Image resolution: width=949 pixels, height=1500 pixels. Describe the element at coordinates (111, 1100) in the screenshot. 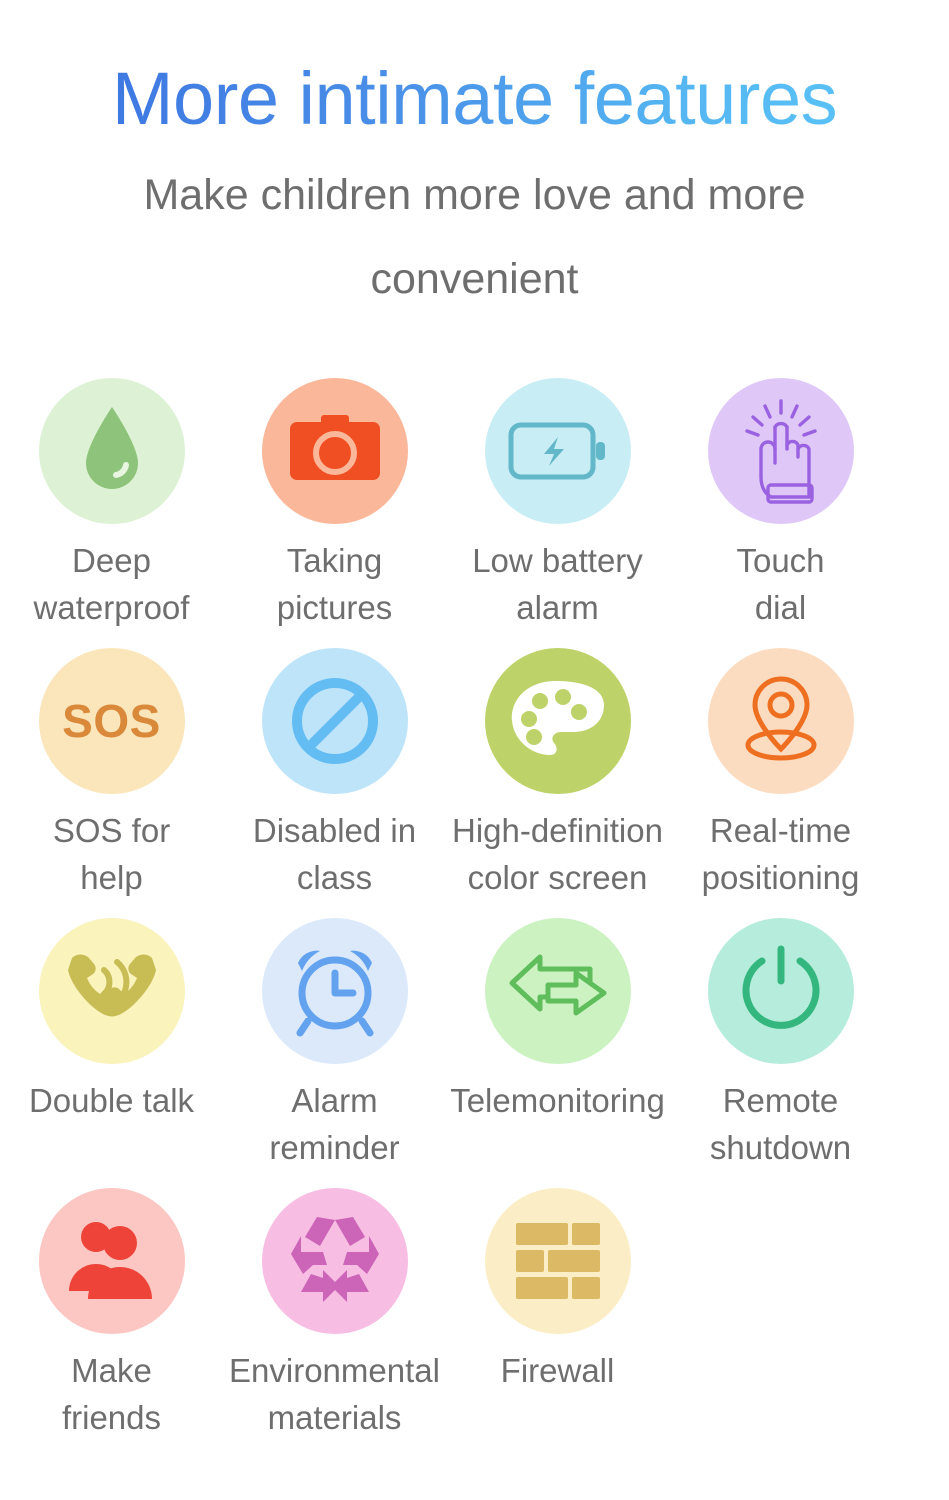

I see `feature-label: Double talk` at that location.